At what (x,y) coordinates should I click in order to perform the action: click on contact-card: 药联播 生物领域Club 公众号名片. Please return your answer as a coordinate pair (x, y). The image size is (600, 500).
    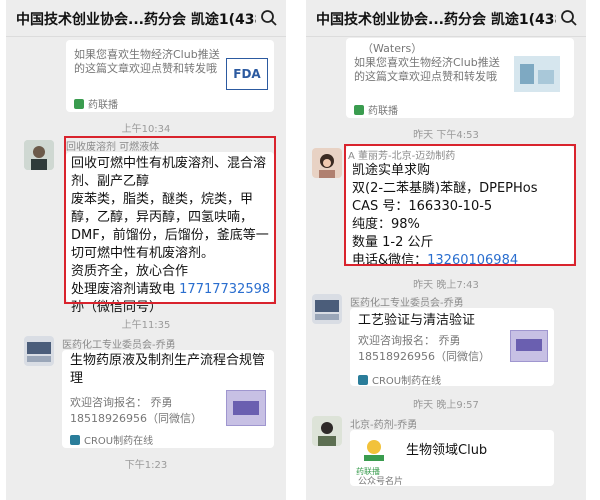
    Looking at the image, I should click on (452, 458).